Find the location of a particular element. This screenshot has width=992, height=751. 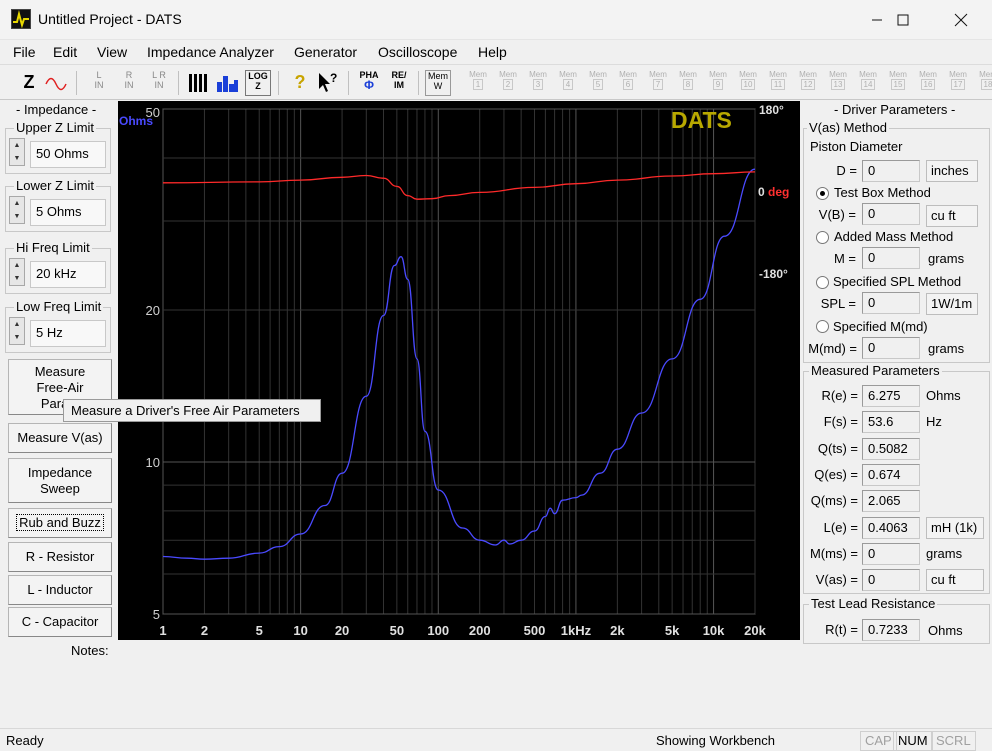

specified-mmd-label: Specified M(md) is located at coordinates (880, 326).